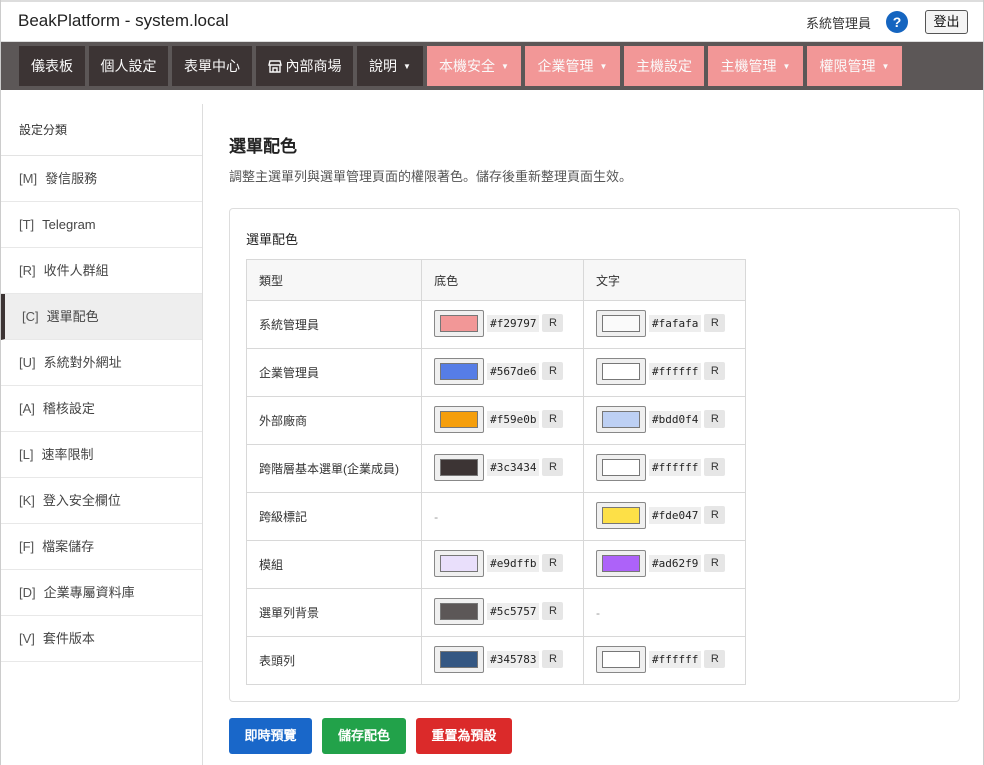 Image resolution: width=984 pixels, height=765 pixels. What do you see at coordinates (101, 179) in the screenshot?
I see `sidebar-item-mail-service: [M] 發信服務` at bounding box center [101, 179].